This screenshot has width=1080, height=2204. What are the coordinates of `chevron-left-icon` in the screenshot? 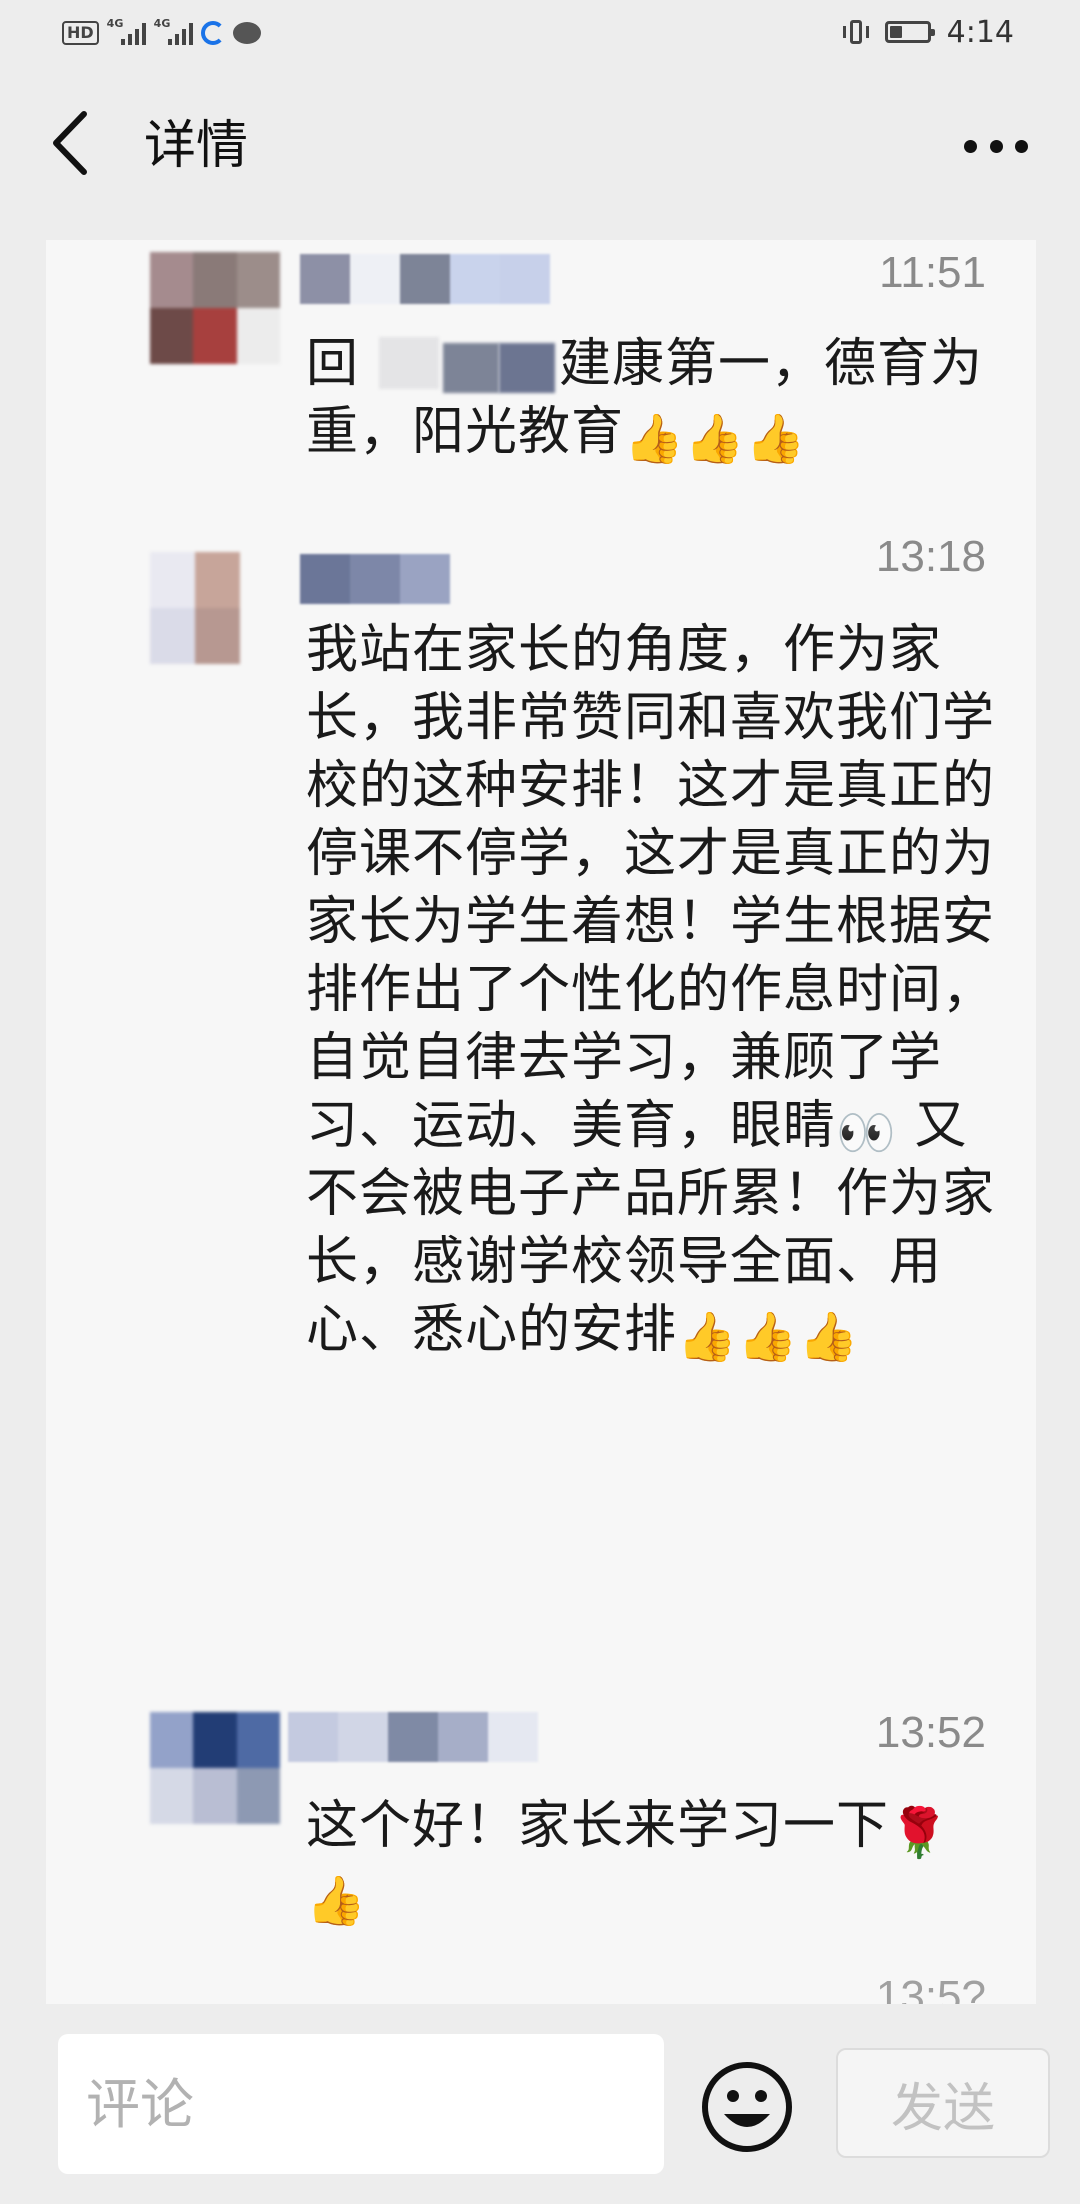 It's located at (70, 143).